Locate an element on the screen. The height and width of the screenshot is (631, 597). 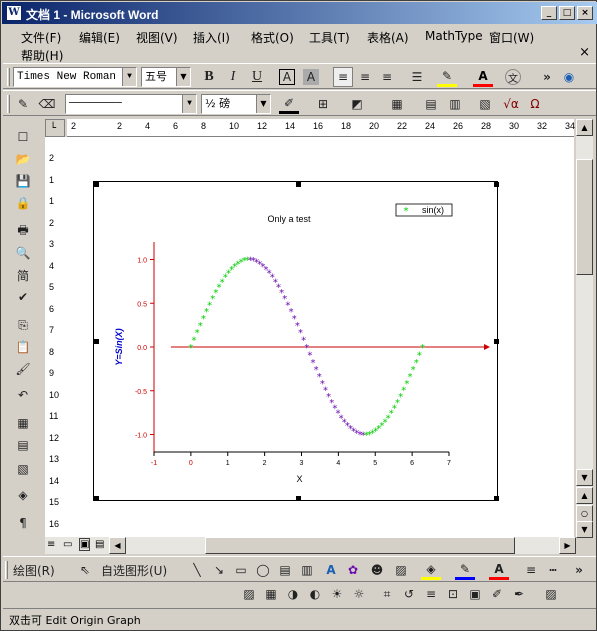
compress-pictures-icon: ⊡ is located at coordinates (453, 594).